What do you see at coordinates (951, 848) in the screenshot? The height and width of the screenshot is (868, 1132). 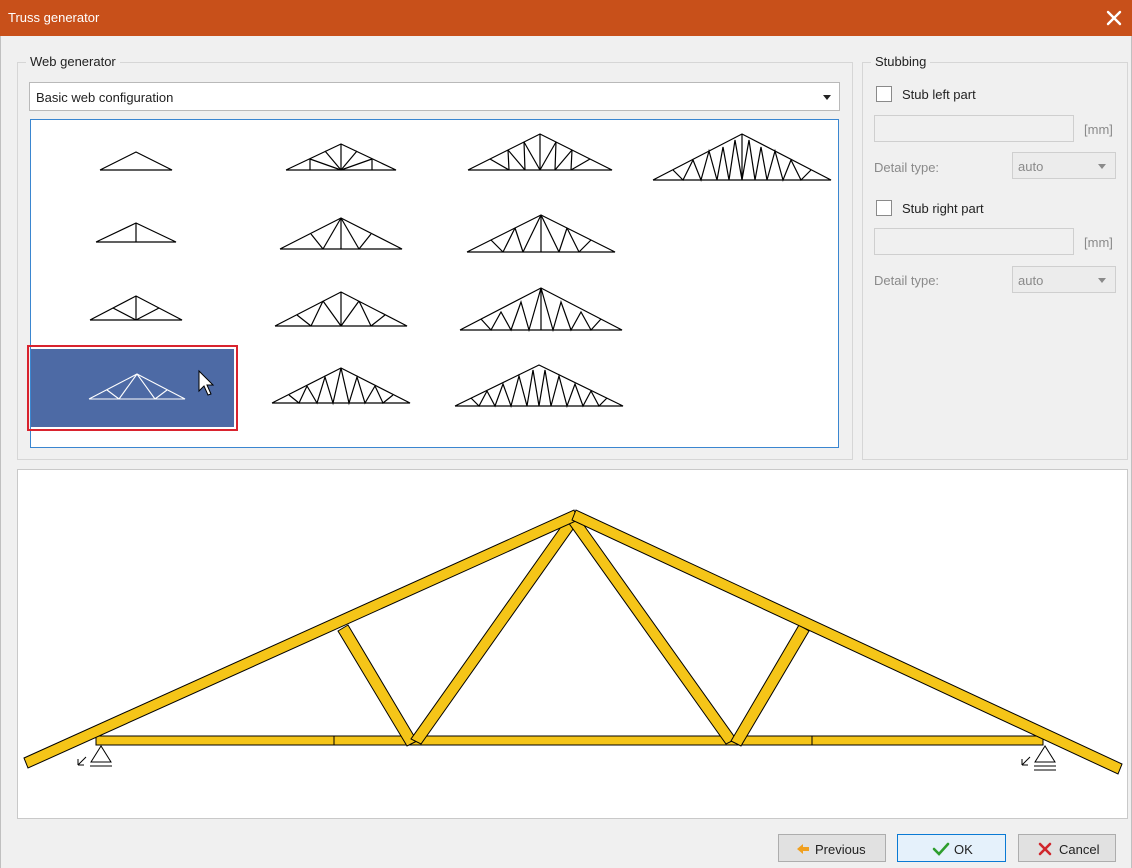 I see `ok-button: OK` at bounding box center [951, 848].